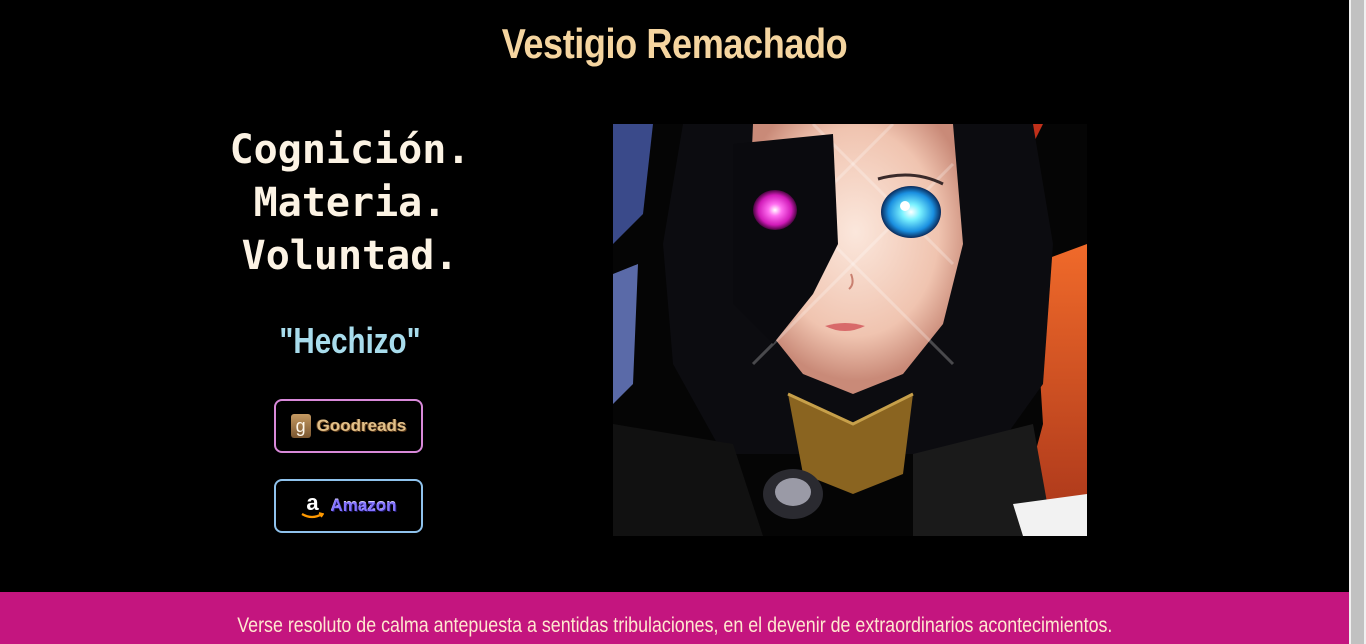 The height and width of the screenshot is (644, 1366). I want to click on goodreads-button: g Goodreads, so click(348, 426).